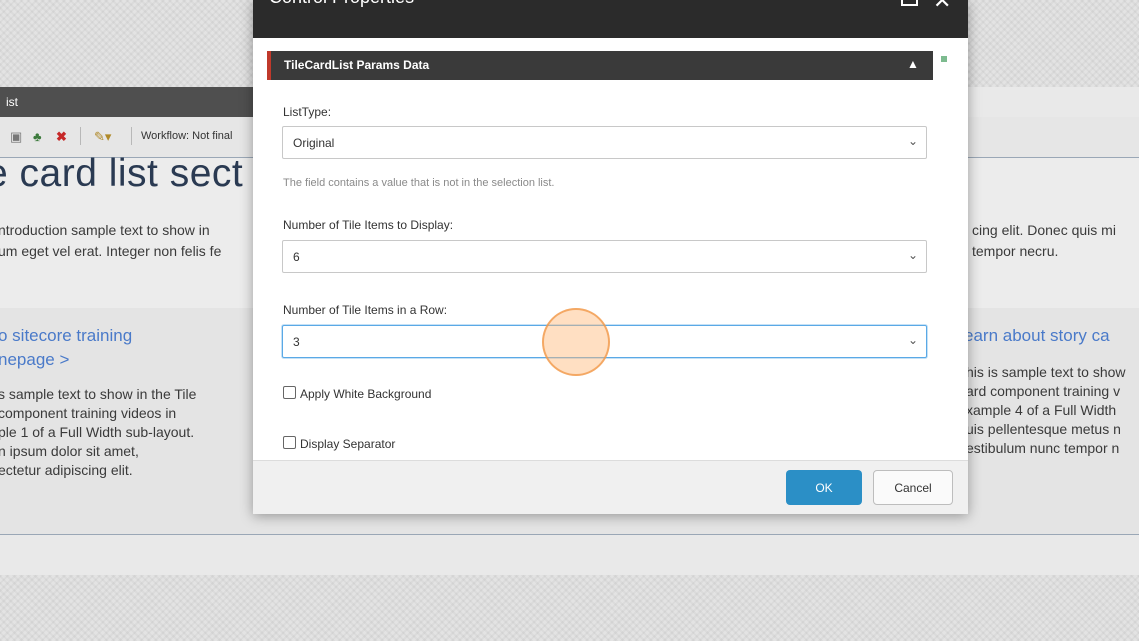  I want to click on items-to-display-label: Number of Tile Items to Display:, so click(368, 225).